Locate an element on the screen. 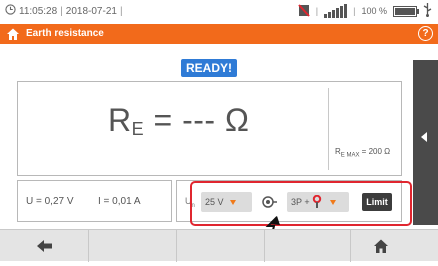  status-right: | | 100 % is located at coordinates (365, 11).